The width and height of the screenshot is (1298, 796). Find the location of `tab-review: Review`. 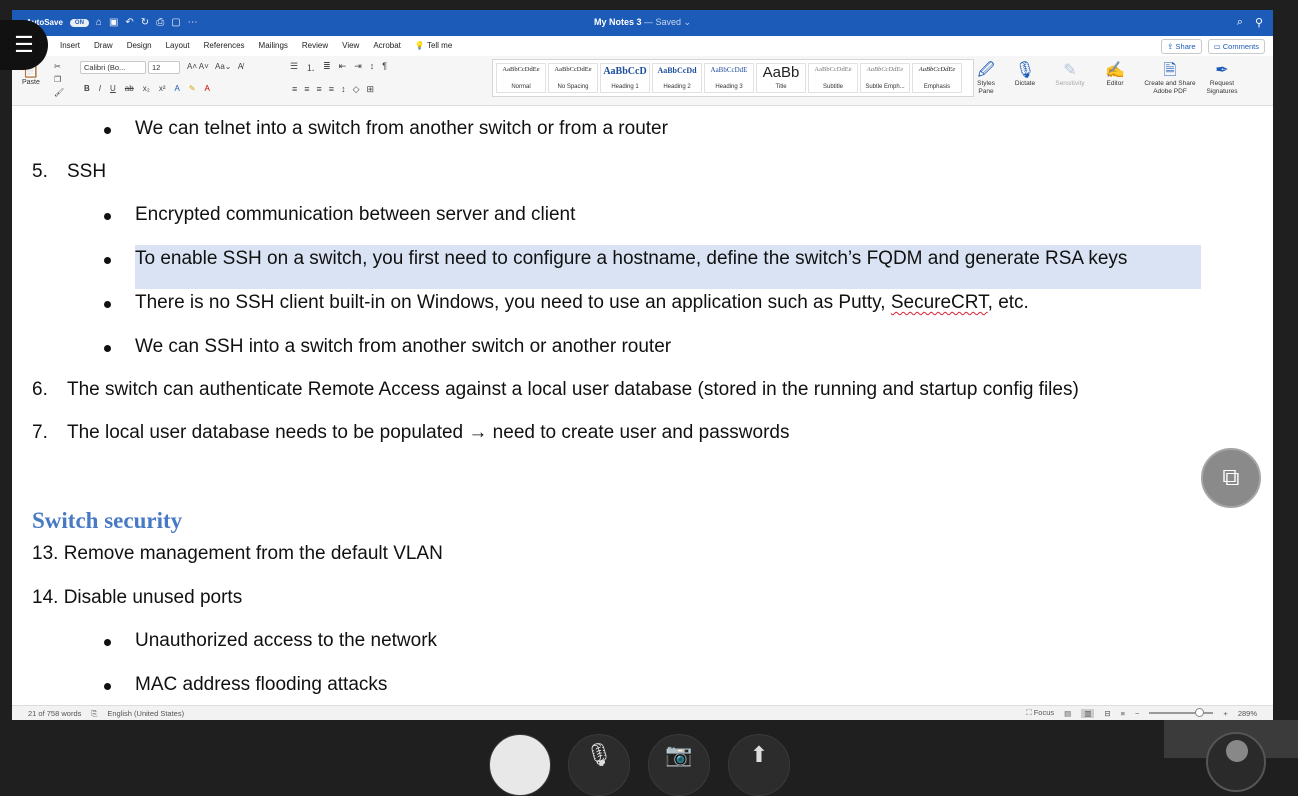

tab-review: Review is located at coordinates (315, 45).